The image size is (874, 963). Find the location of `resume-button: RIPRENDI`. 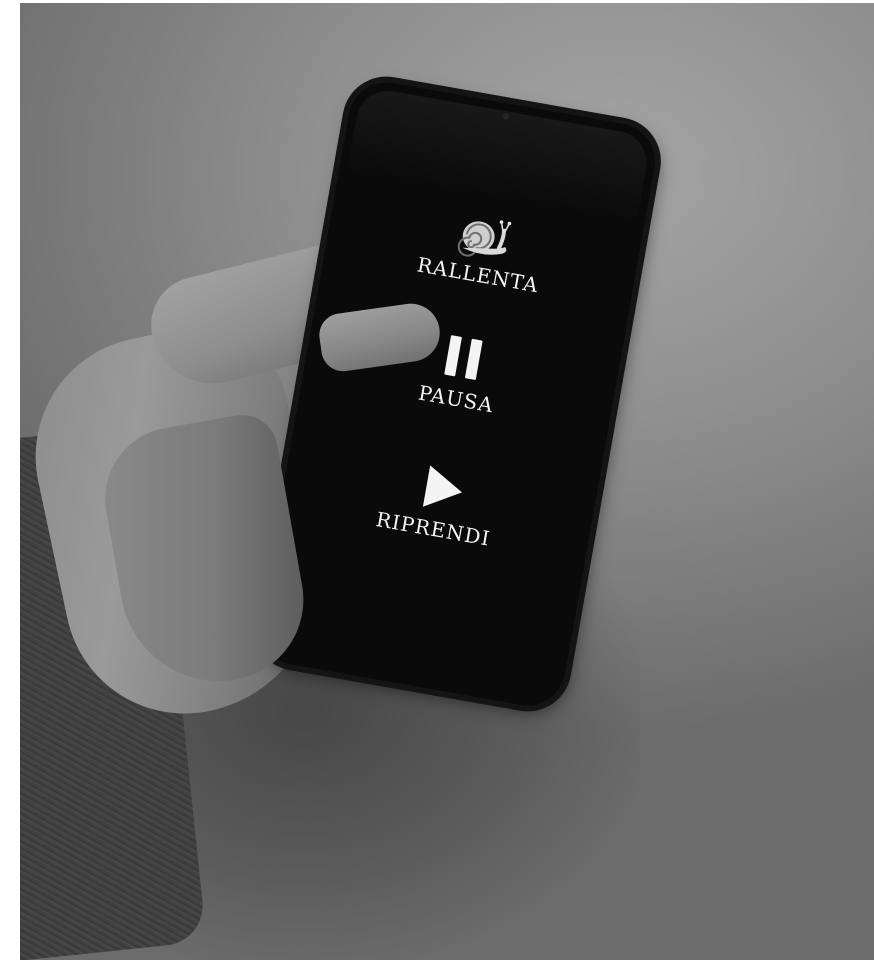

resume-button: RIPRENDI is located at coordinates (437, 504).